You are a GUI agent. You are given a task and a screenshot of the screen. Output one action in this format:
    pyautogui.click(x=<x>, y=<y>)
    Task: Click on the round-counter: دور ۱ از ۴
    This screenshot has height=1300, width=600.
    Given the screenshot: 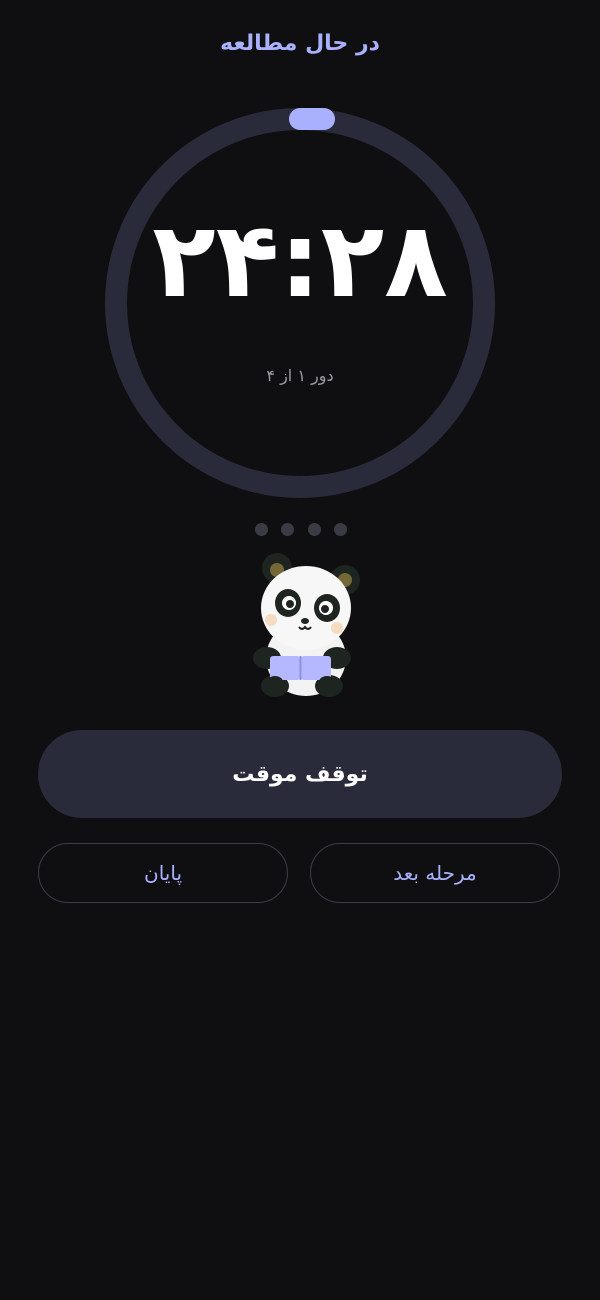 What is the action you would take?
    pyautogui.click(x=300, y=375)
    